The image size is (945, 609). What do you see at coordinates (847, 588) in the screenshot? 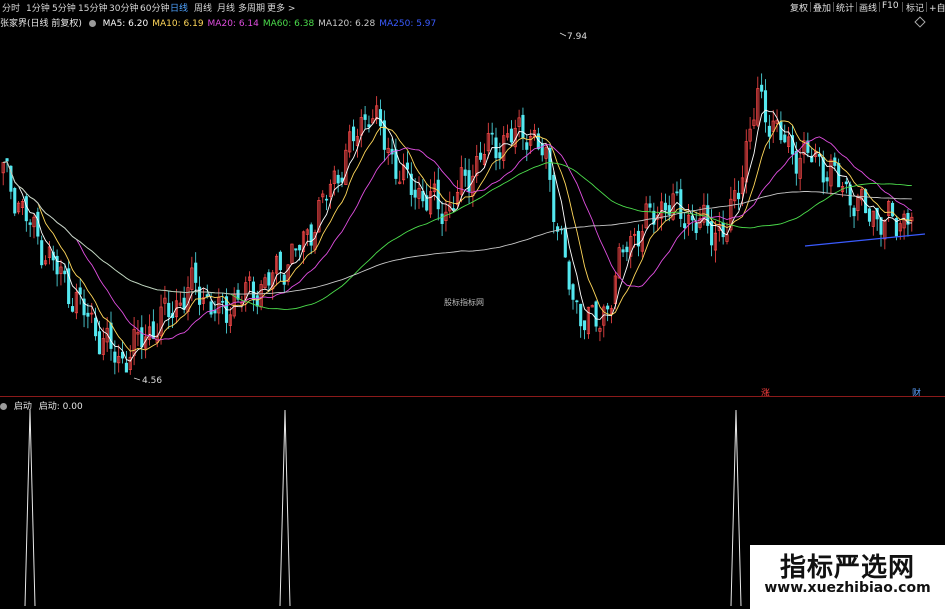
I see `watermark-url: www.xuezhibiao.com` at bounding box center [847, 588].